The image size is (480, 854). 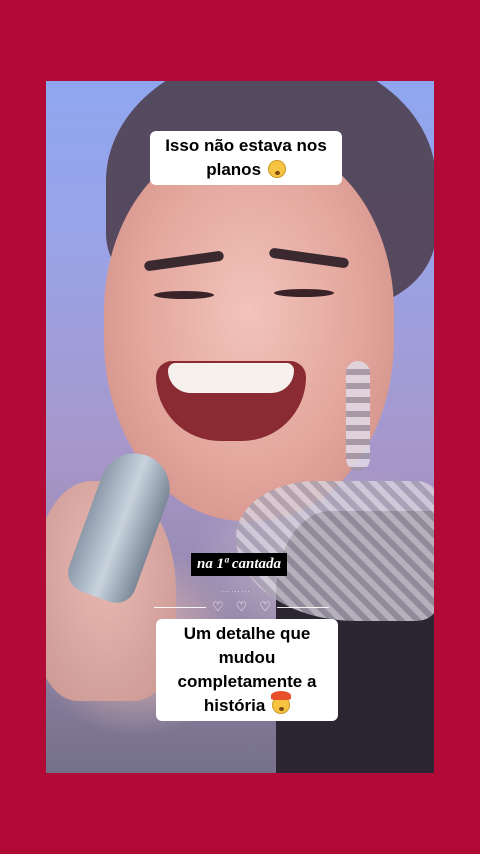 I want to click on watermark: ⋯⋯⋯, so click(x=236, y=591).